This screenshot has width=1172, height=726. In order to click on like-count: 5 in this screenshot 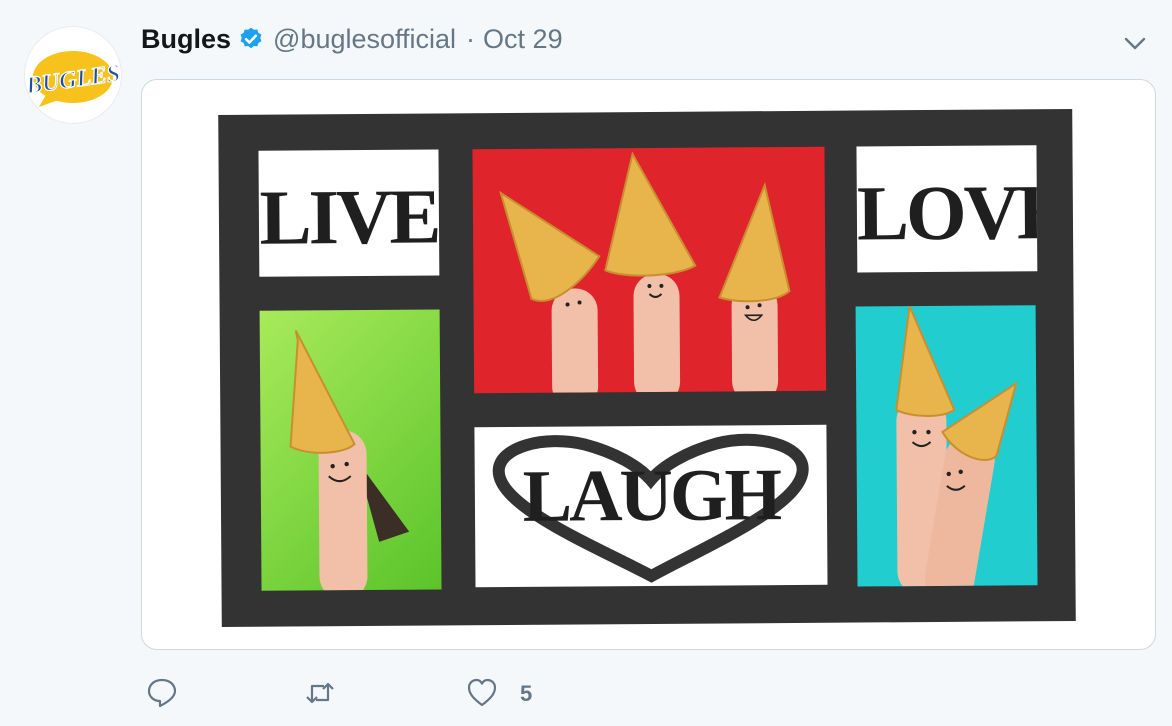, I will do `click(526, 693)`.